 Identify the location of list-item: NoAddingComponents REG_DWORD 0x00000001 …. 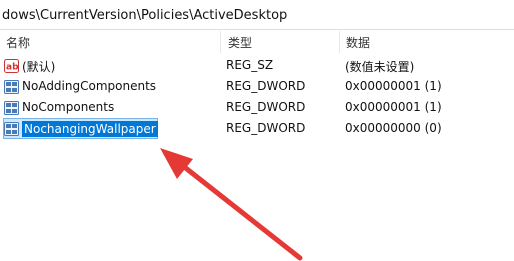
(257, 87).